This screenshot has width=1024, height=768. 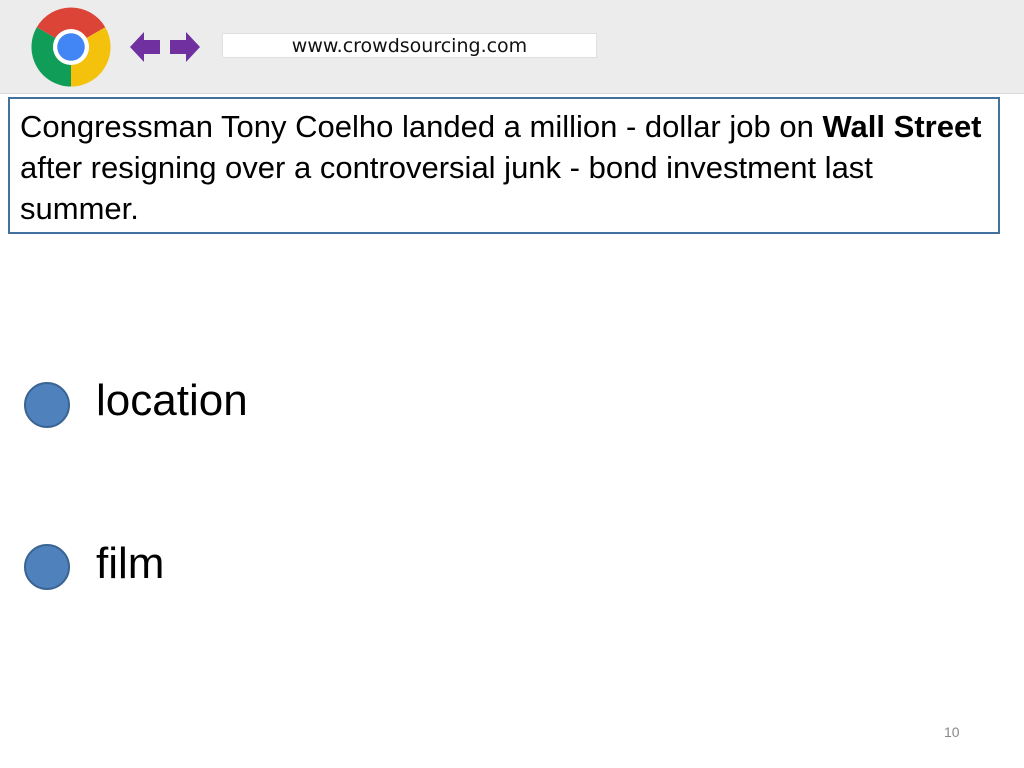 I want to click on option-label-film: film, so click(x=130, y=564).